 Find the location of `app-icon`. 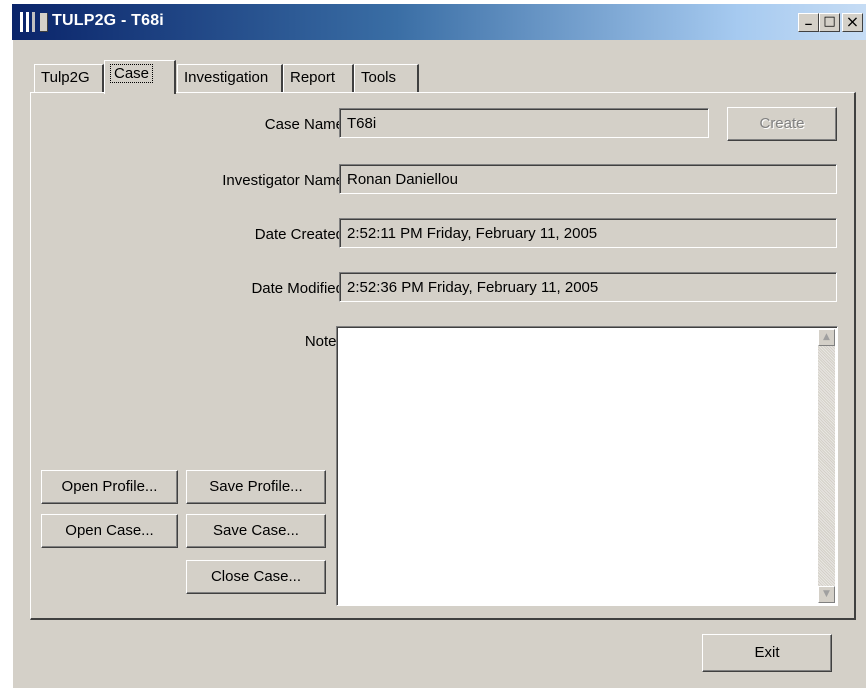

app-icon is located at coordinates (34, 22).